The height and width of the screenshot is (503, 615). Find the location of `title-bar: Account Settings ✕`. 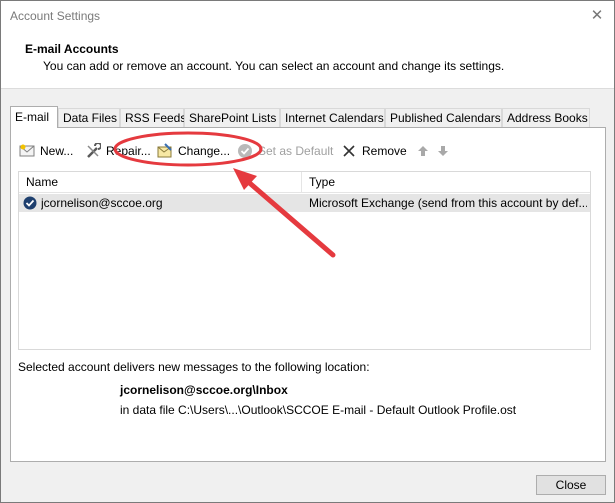

title-bar: Account Settings ✕ is located at coordinates (307, 16).